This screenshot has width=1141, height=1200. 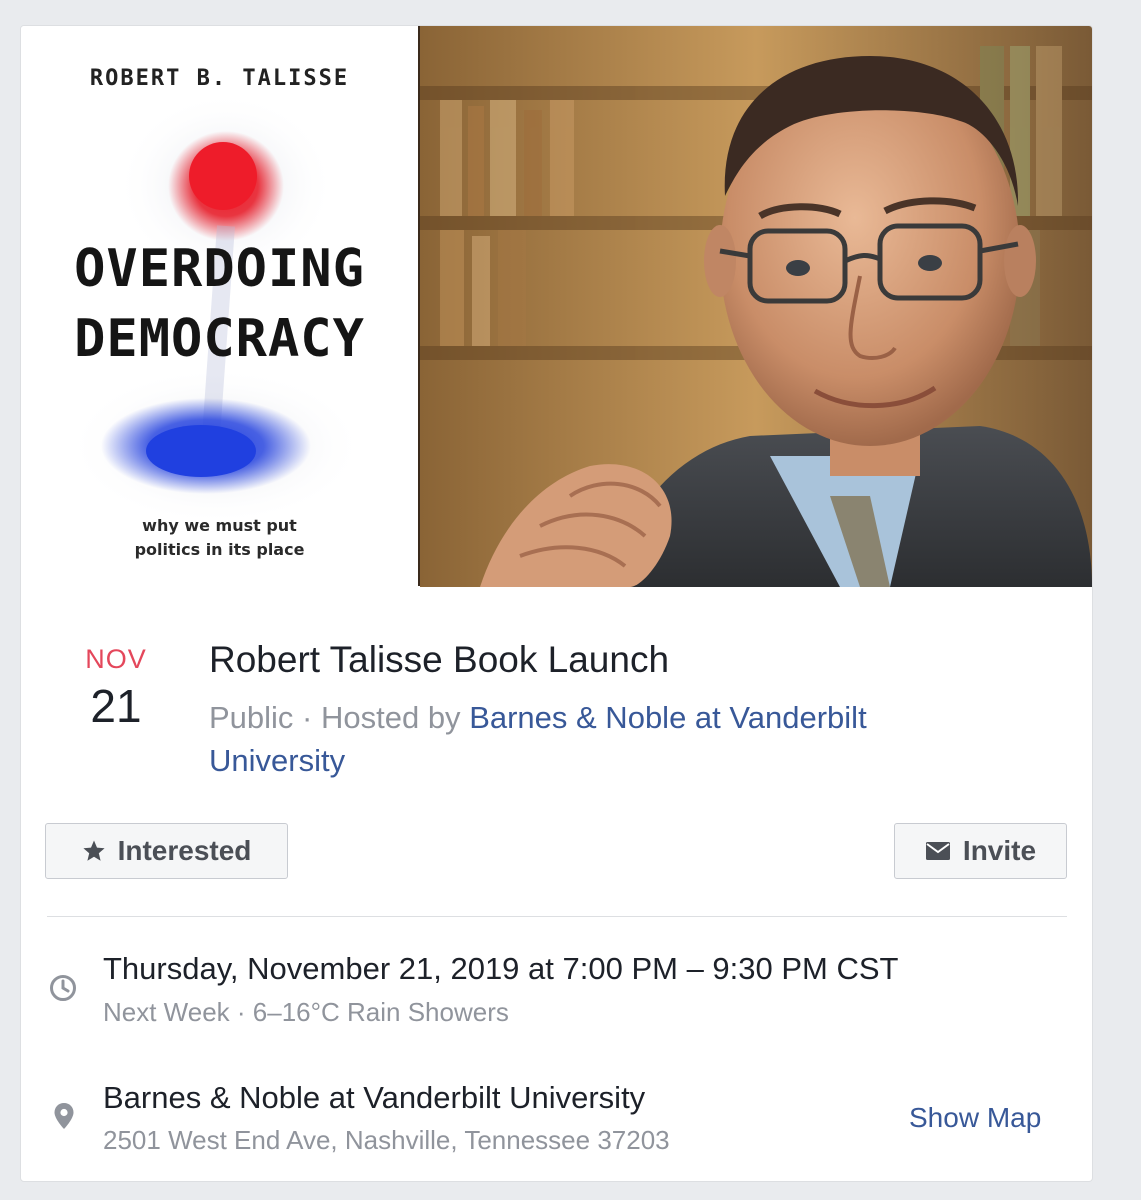 What do you see at coordinates (116, 706) in the screenshot?
I see `event-day: 21` at bounding box center [116, 706].